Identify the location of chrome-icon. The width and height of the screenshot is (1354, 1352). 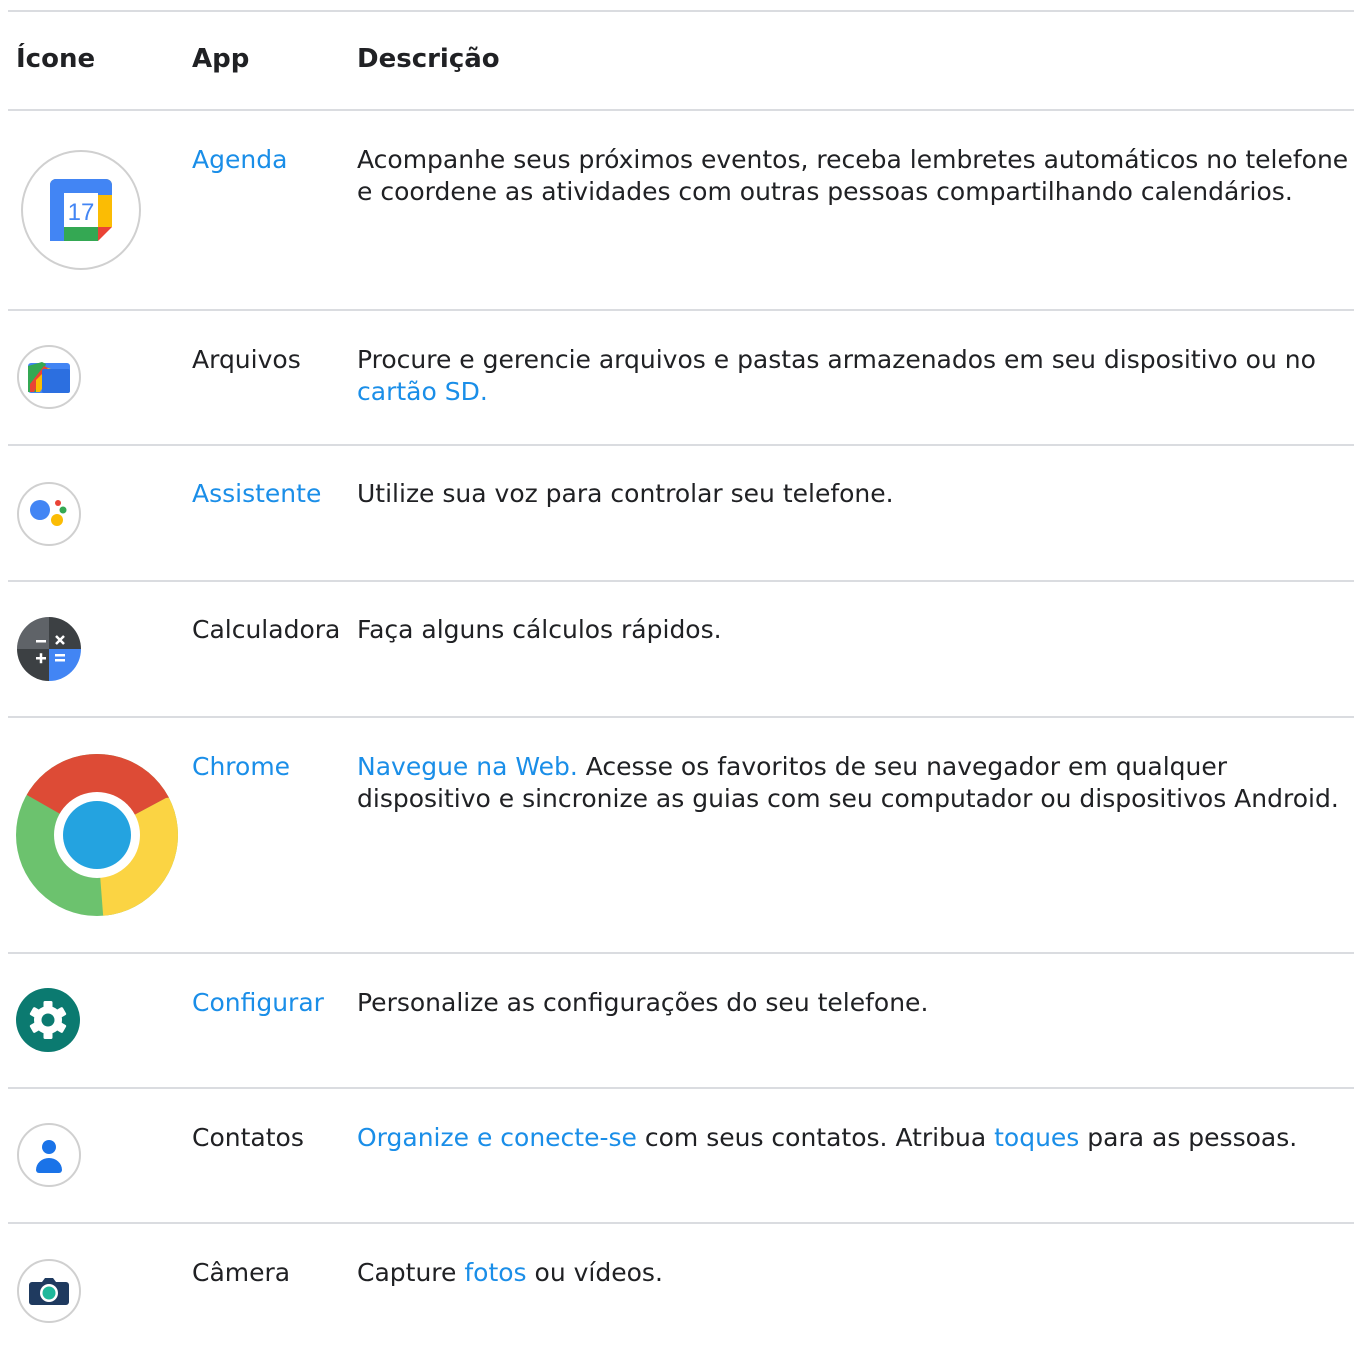
(97, 835).